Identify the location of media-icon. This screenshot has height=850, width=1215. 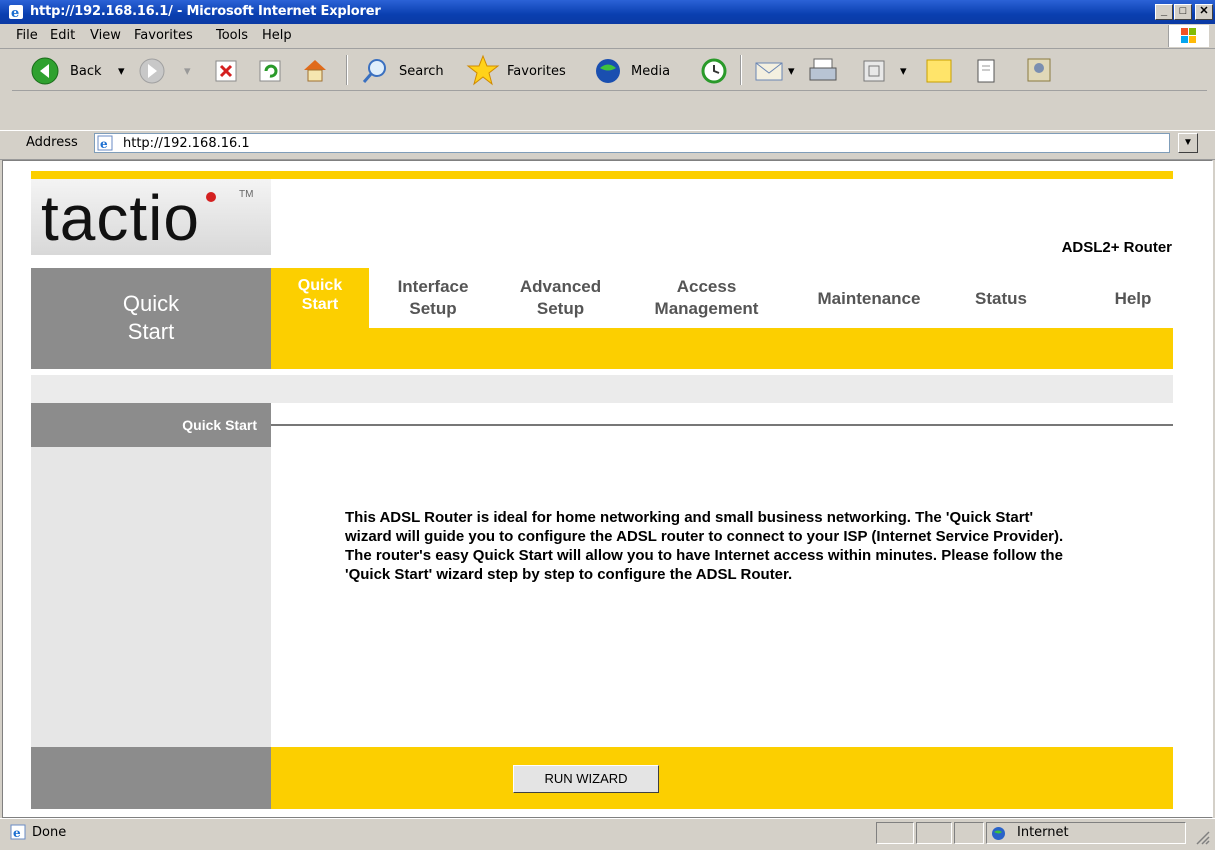
(608, 71).